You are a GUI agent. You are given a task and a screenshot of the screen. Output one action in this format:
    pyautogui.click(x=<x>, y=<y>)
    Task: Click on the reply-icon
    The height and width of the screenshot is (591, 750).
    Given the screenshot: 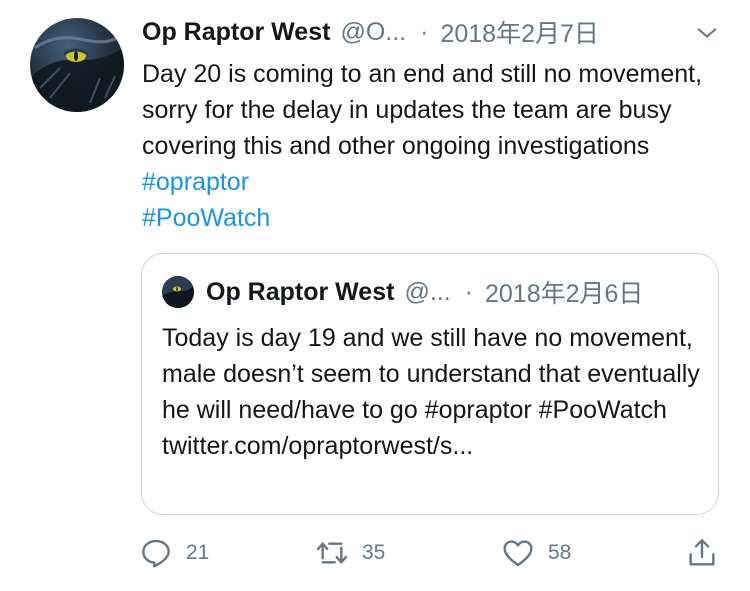 What is the action you would take?
    pyautogui.click(x=156, y=553)
    